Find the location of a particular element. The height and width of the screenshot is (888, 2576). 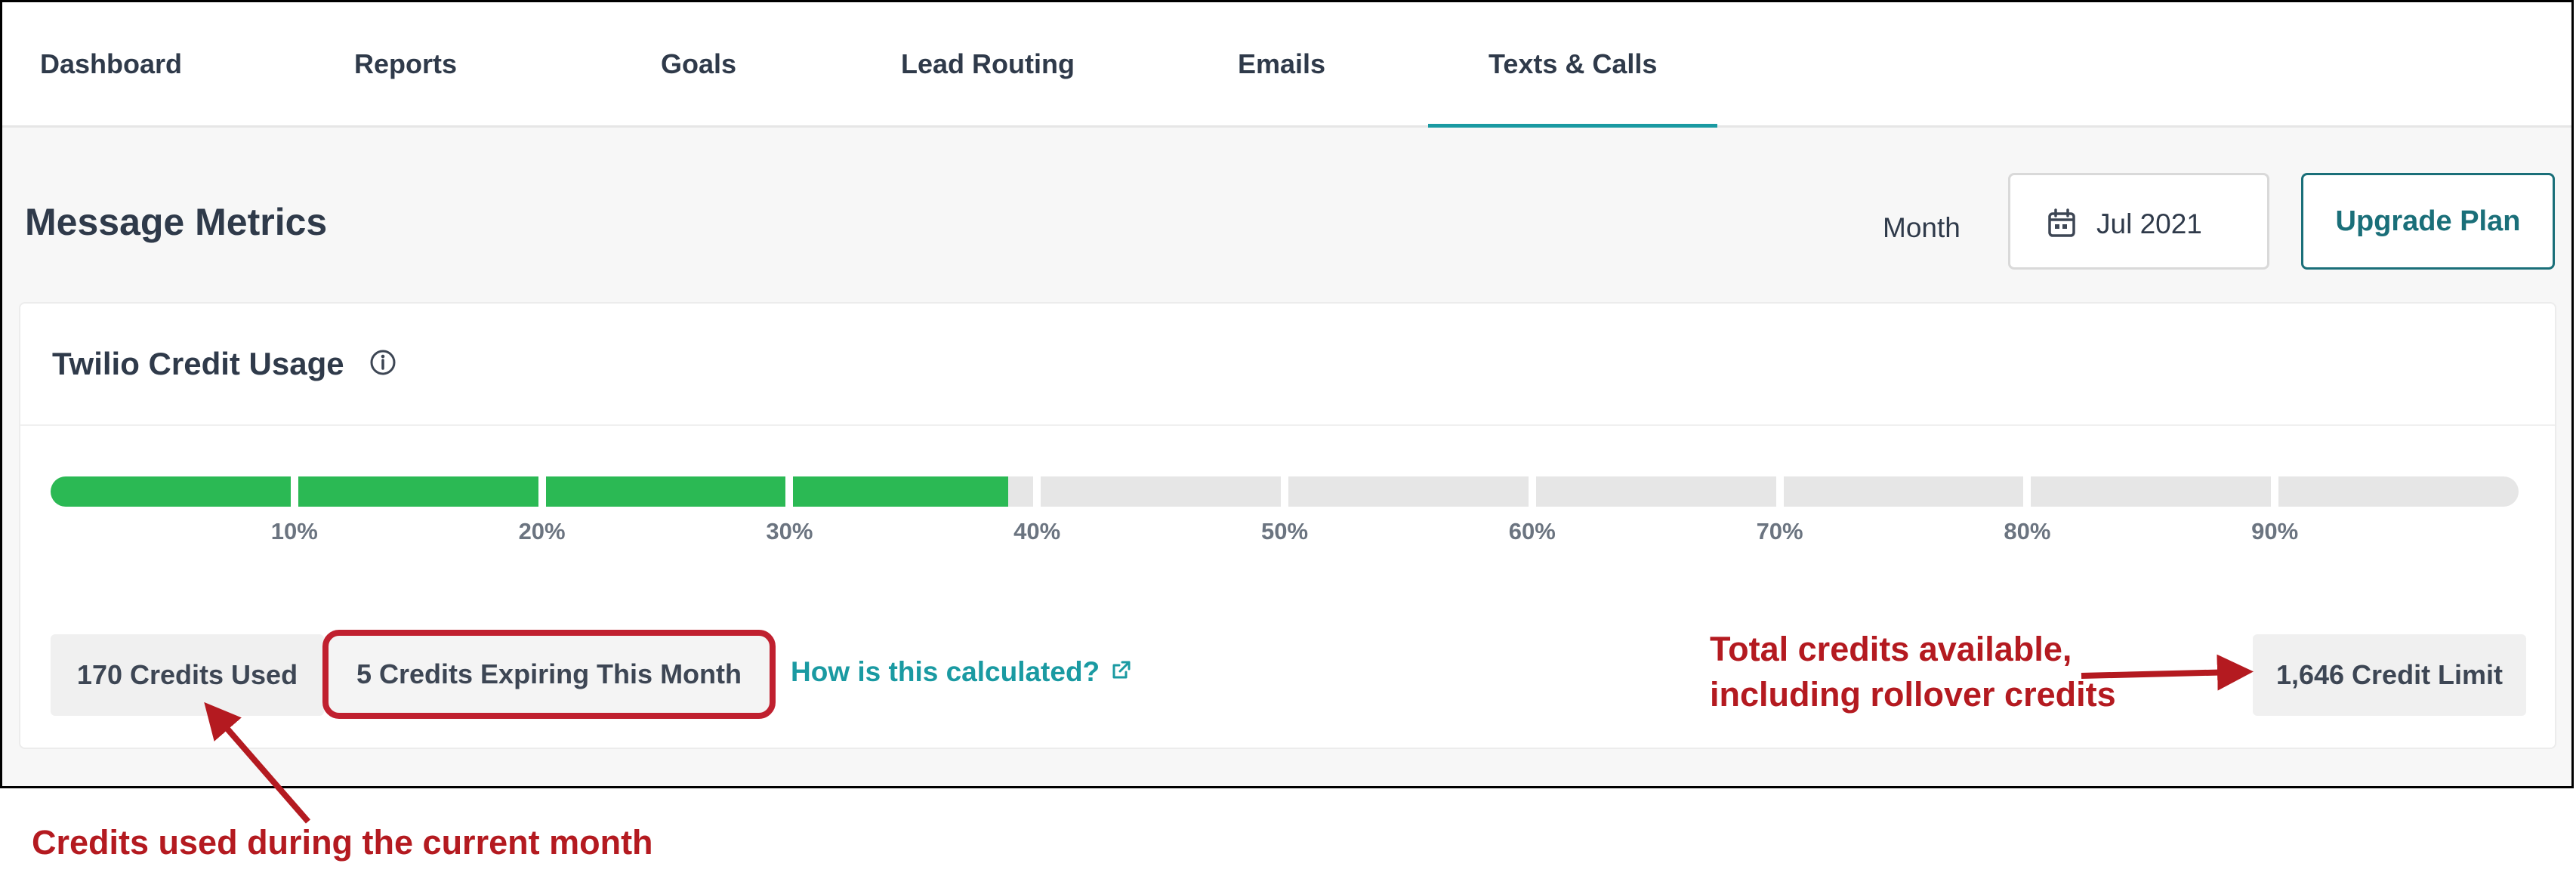

tab-label: Goals is located at coordinates (699, 63).